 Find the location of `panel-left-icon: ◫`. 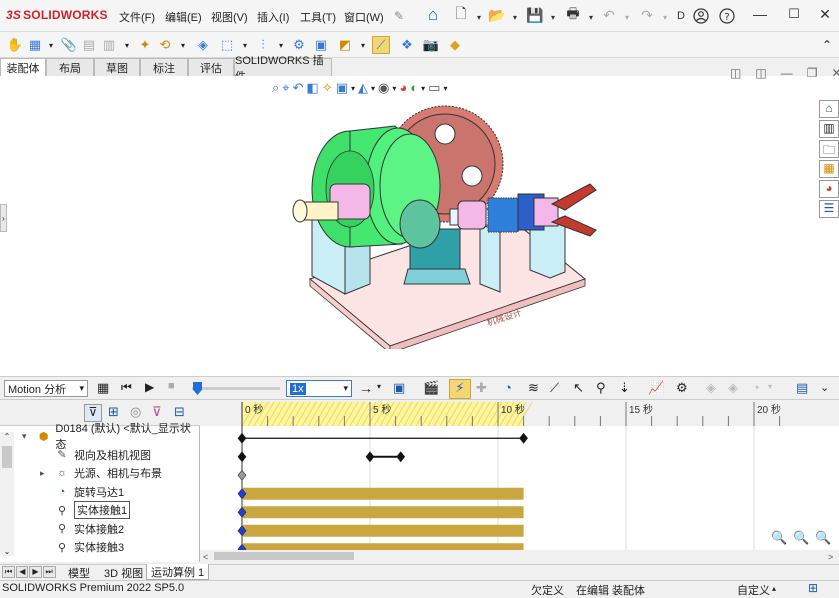

panel-left-icon: ◫ is located at coordinates (735, 73).